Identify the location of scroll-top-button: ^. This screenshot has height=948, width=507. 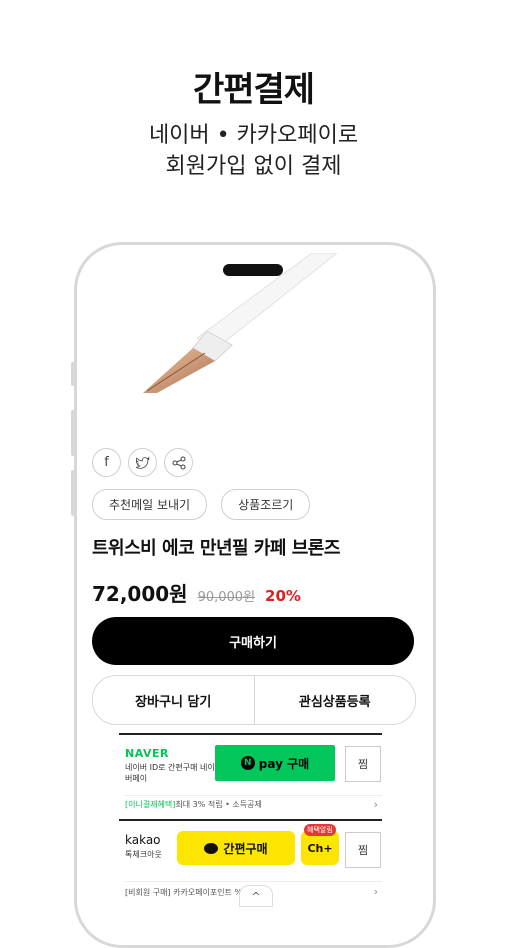
(256, 896).